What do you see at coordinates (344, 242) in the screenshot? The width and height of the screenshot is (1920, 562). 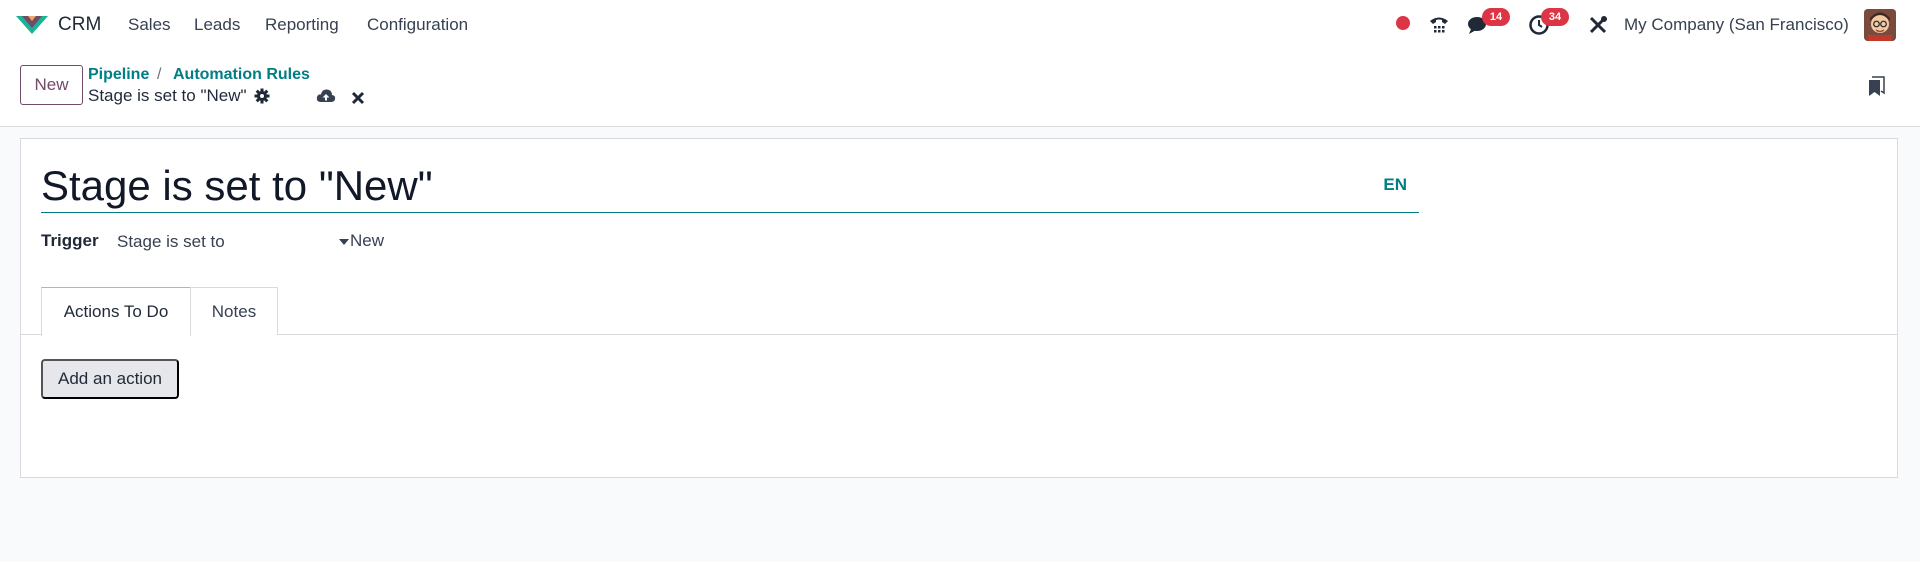 I see `chevron-down-icon` at bounding box center [344, 242].